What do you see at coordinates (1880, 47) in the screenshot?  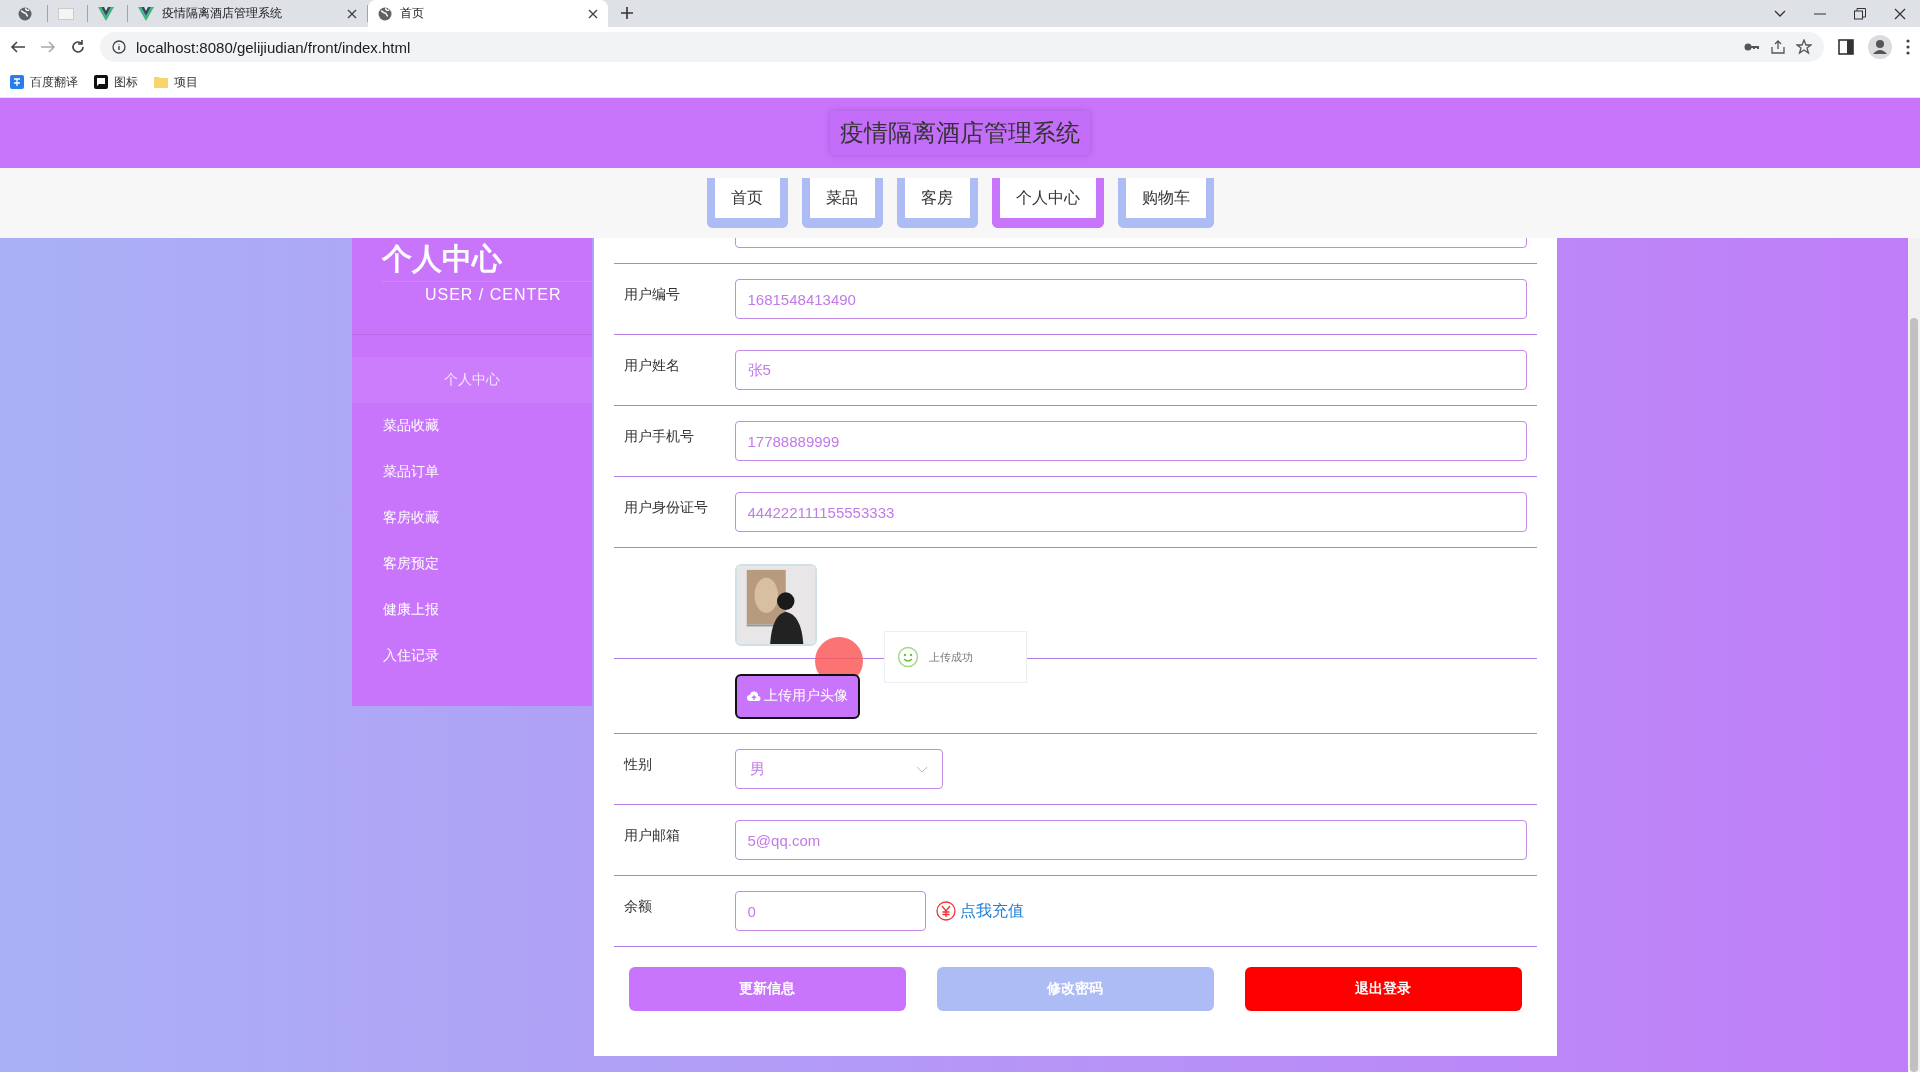 I see `profile-icon` at bounding box center [1880, 47].